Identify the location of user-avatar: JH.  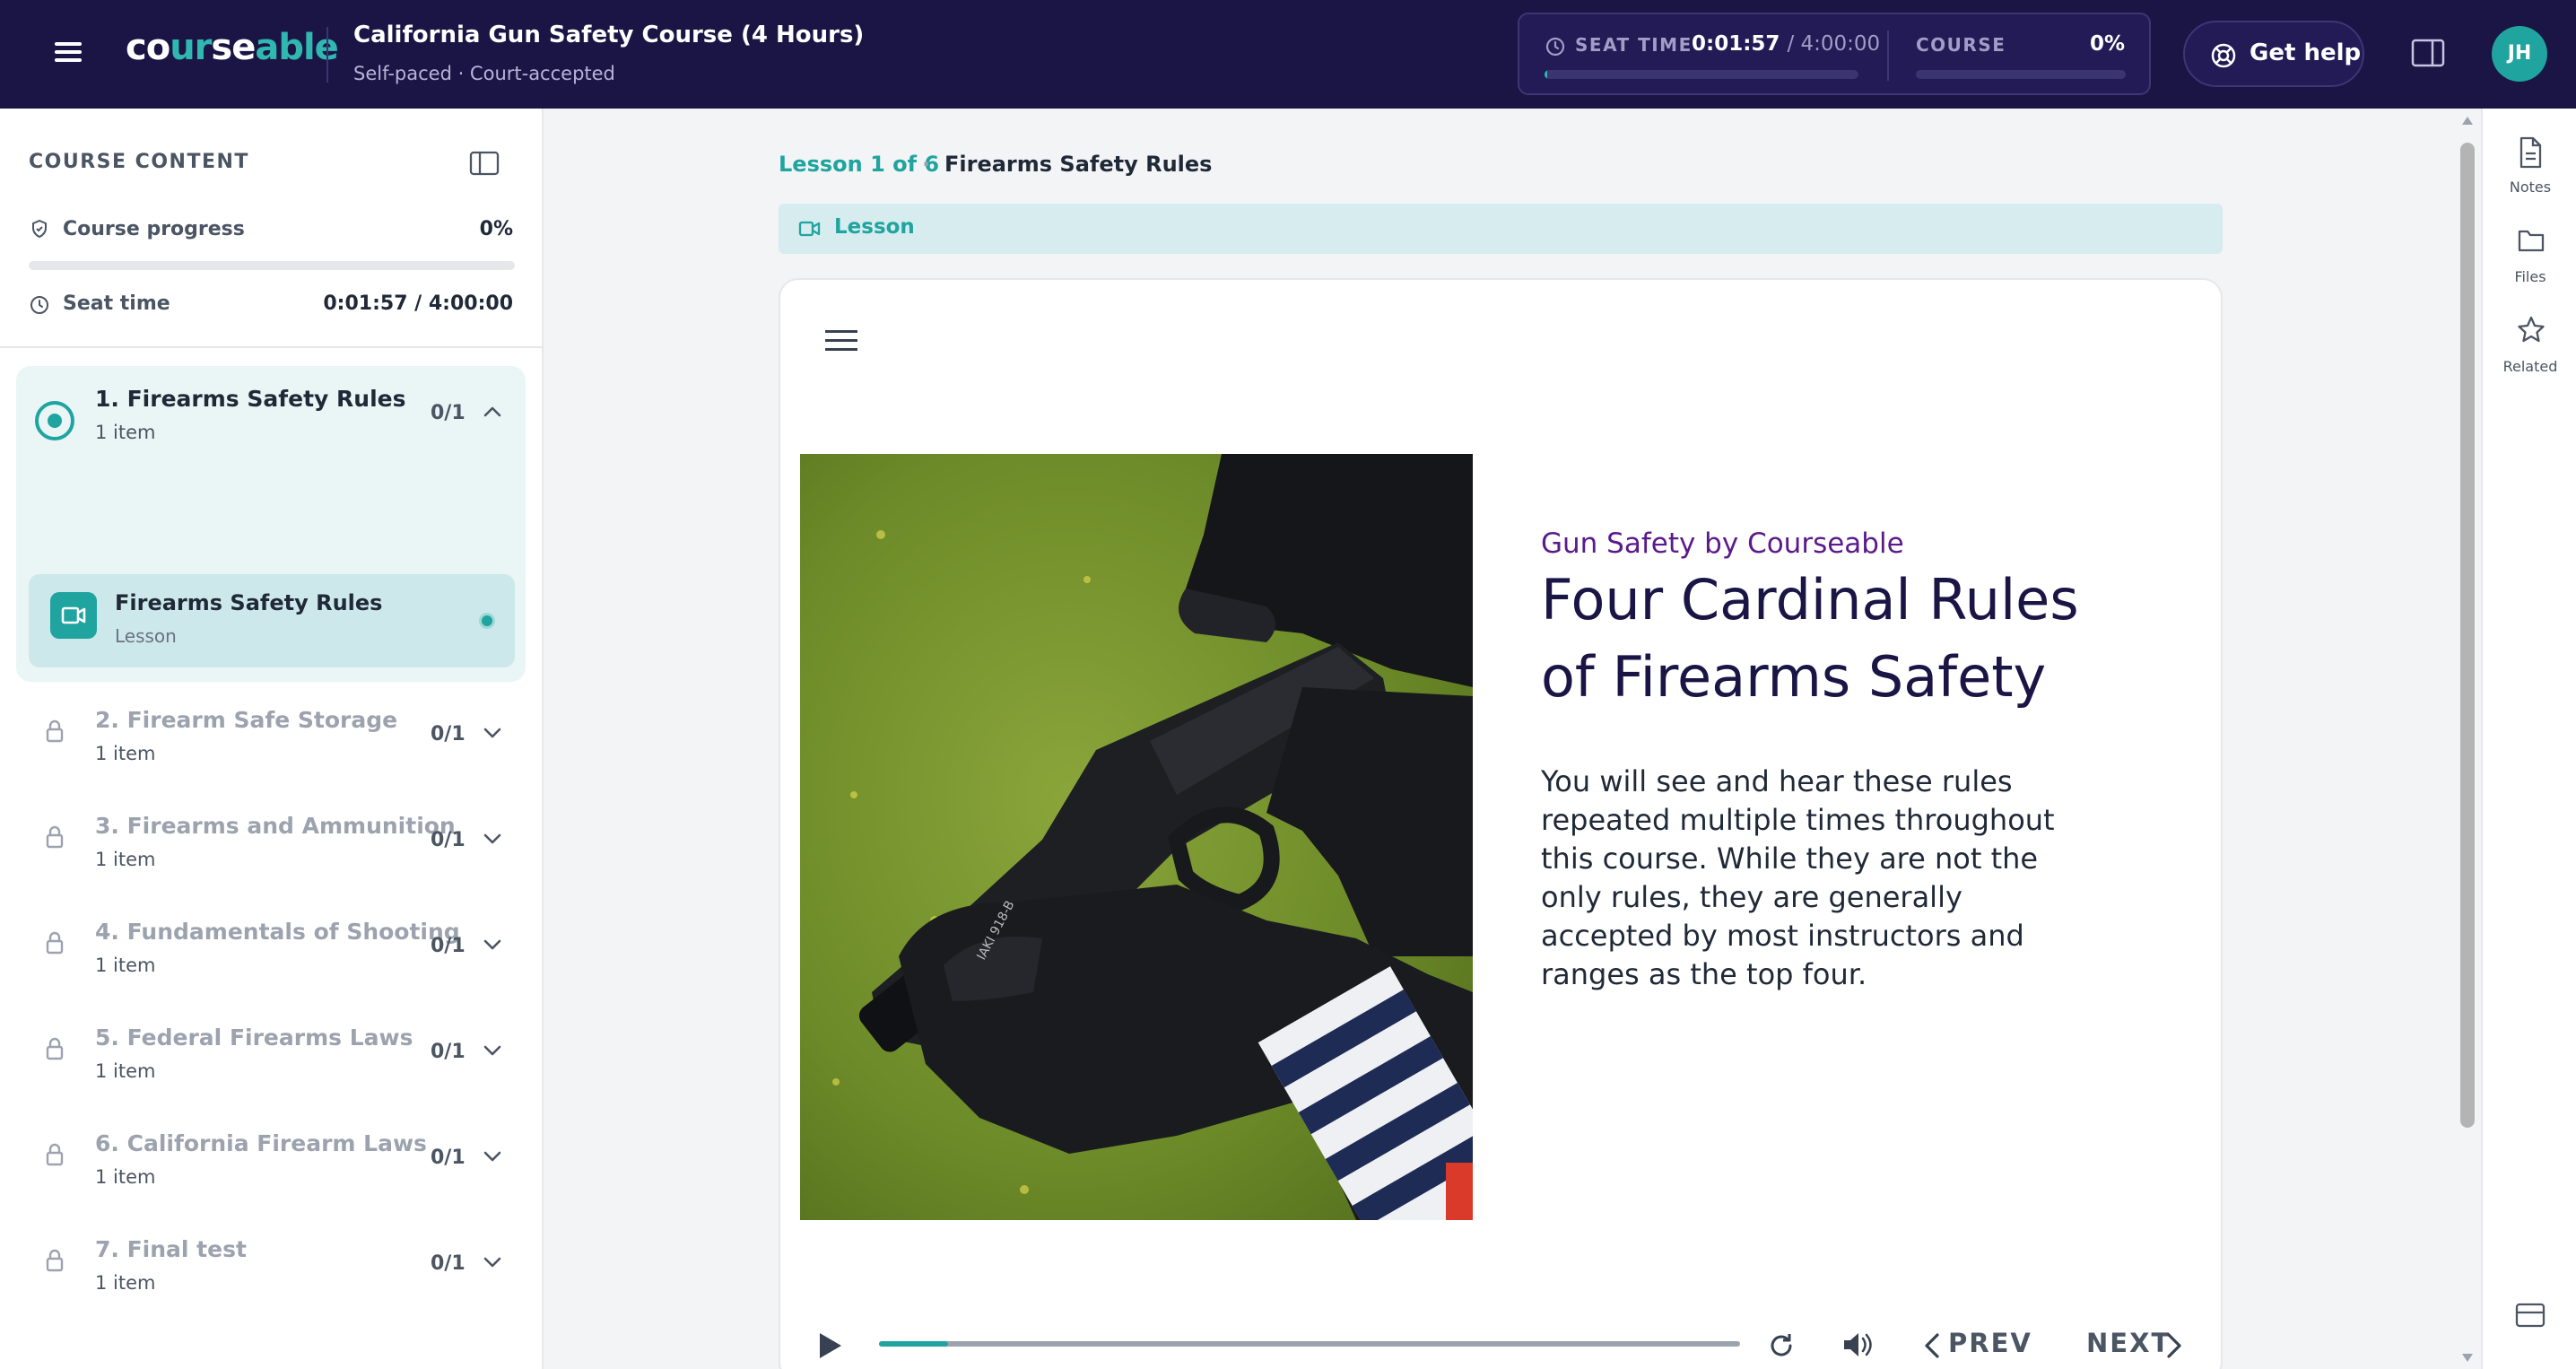
(2519, 54).